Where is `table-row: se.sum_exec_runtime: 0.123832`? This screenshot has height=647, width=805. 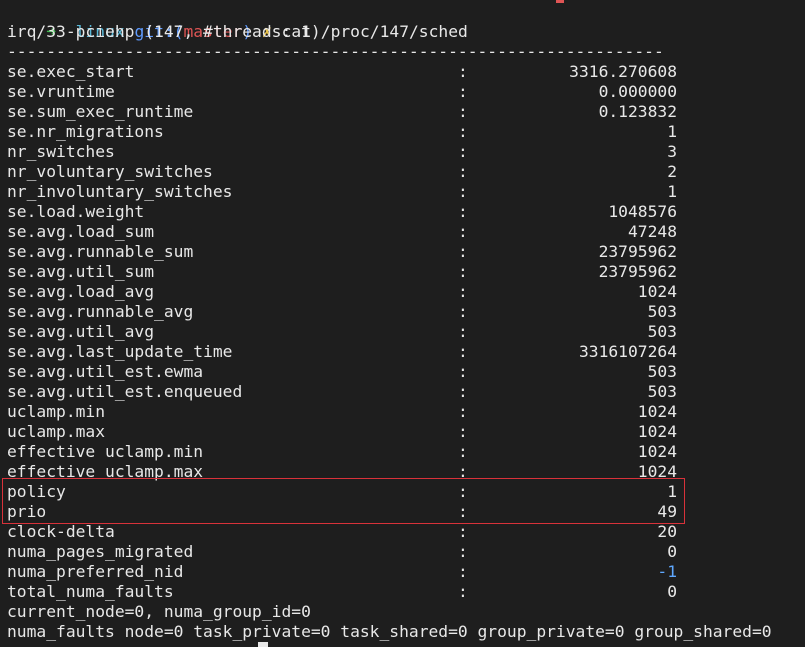 table-row: se.sum_exec_runtime: 0.123832 is located at coordinates (402, 112).